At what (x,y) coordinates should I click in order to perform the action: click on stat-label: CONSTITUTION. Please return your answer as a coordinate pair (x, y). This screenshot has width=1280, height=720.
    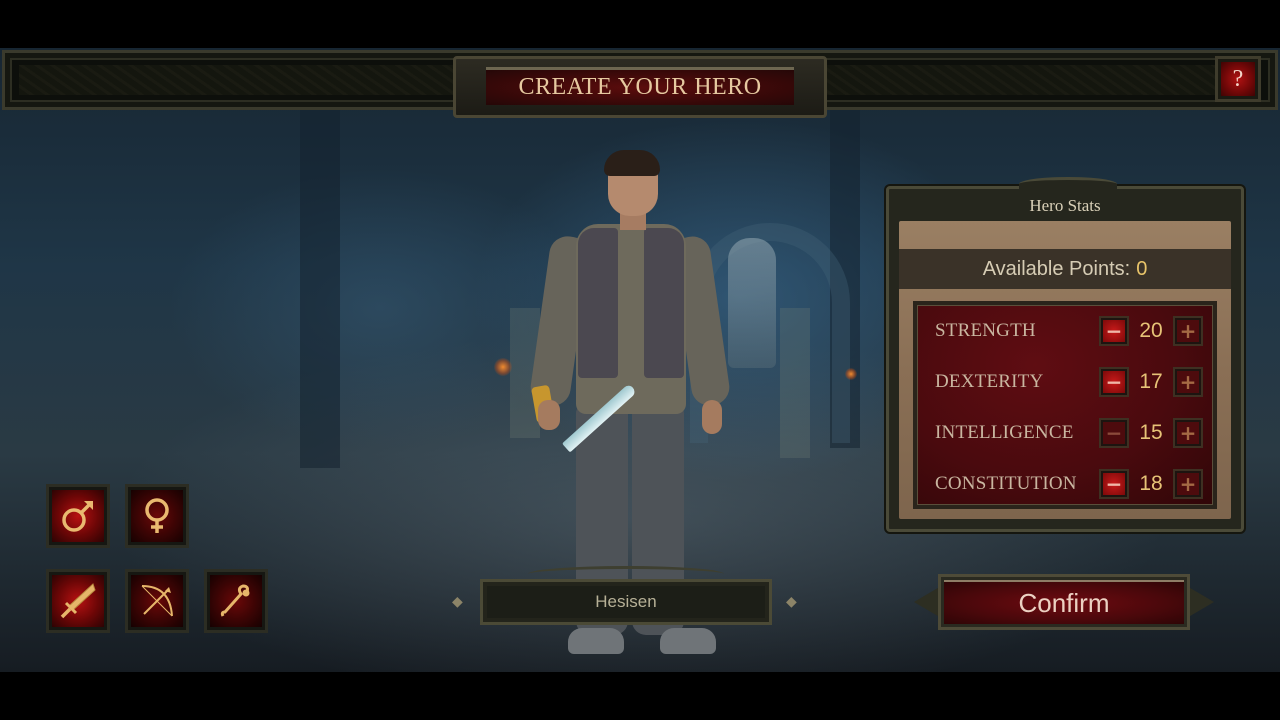
    Looking at the image, I should click on (1006, 483).